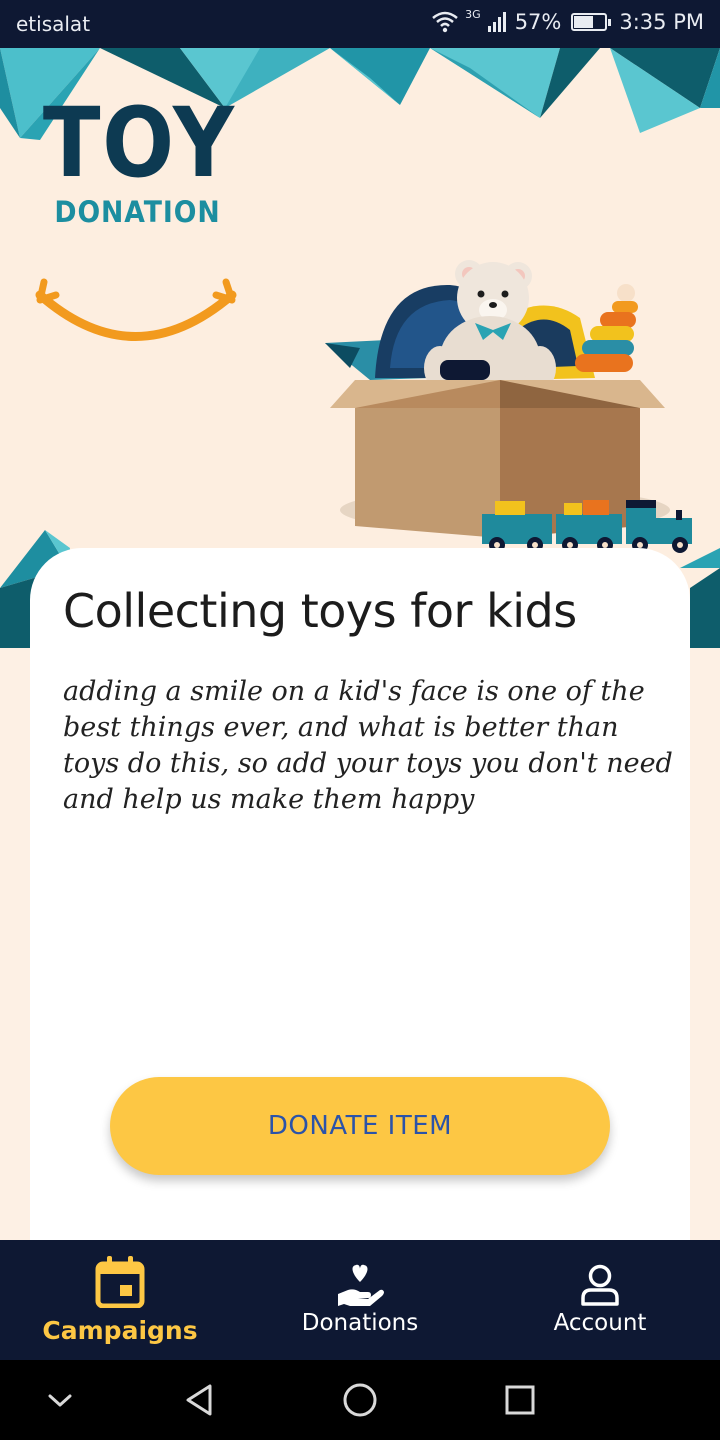  What do you see at coordinates (320, 611) in the screenshot?
I see `campaign-title: Collecting toys for kids` at bounding box center [320, 611].